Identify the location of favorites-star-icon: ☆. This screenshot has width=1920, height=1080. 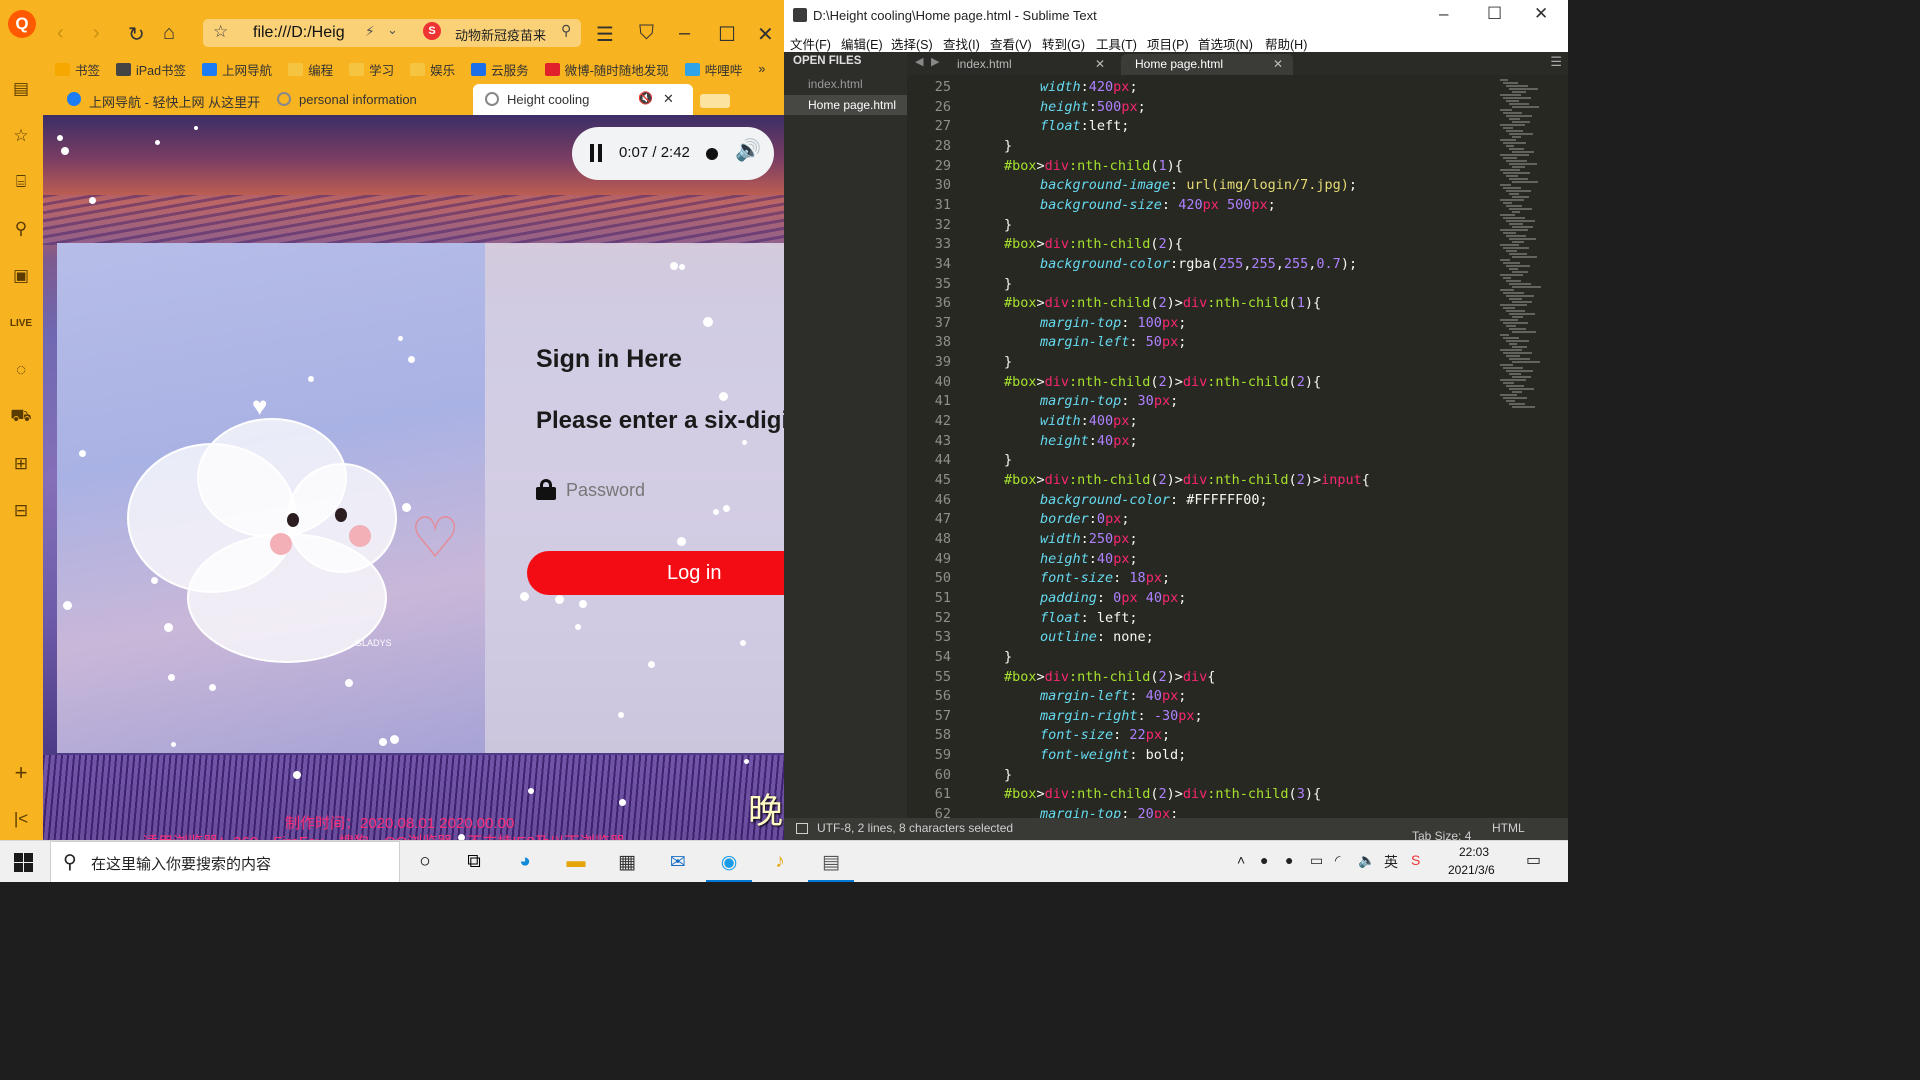
(21, 136).